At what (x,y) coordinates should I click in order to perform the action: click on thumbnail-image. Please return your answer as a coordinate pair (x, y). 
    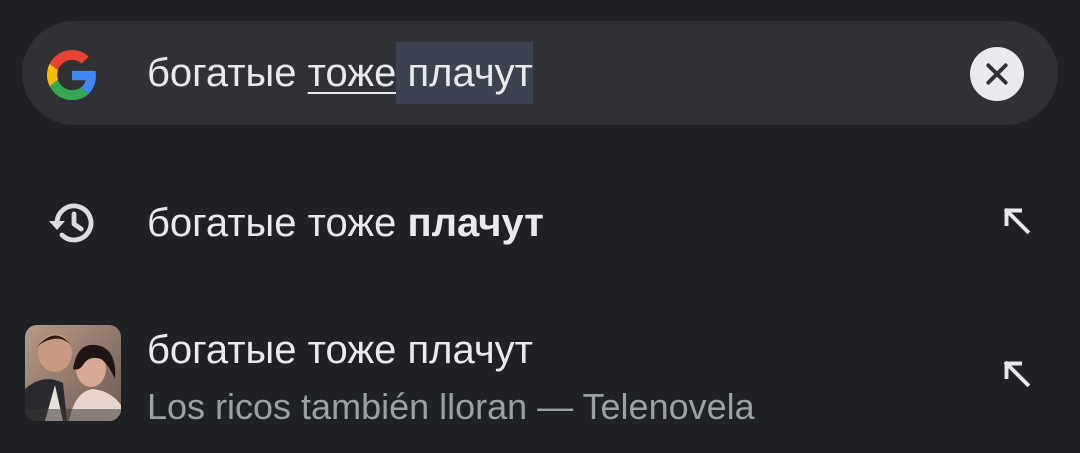
    Looking at the image, I should click on (73, 373).